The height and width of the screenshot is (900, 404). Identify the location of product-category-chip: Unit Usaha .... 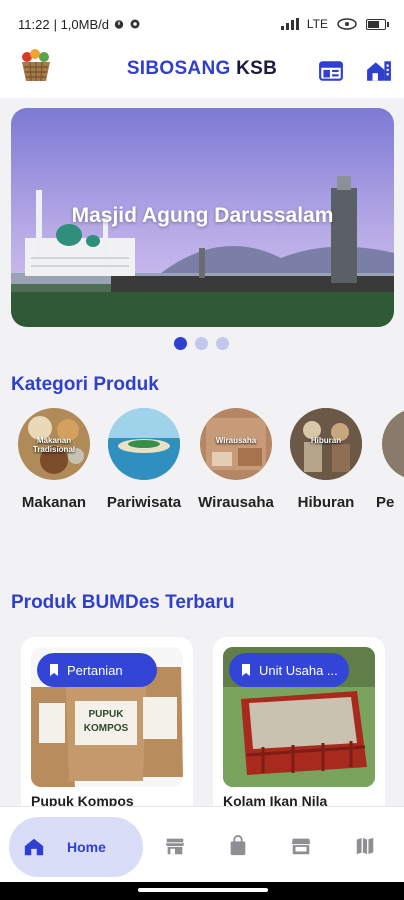
(289, 670).